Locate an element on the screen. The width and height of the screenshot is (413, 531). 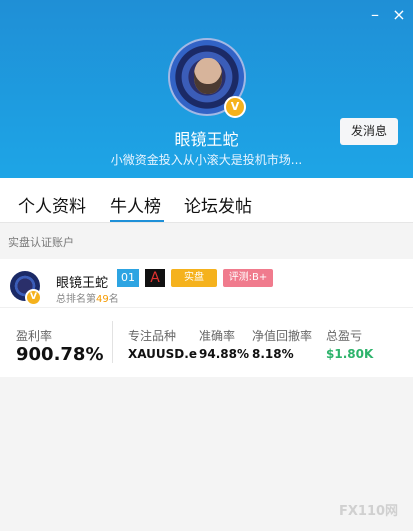
evaluation-badge: 评测:B+ is located at coordinates (248, 278).